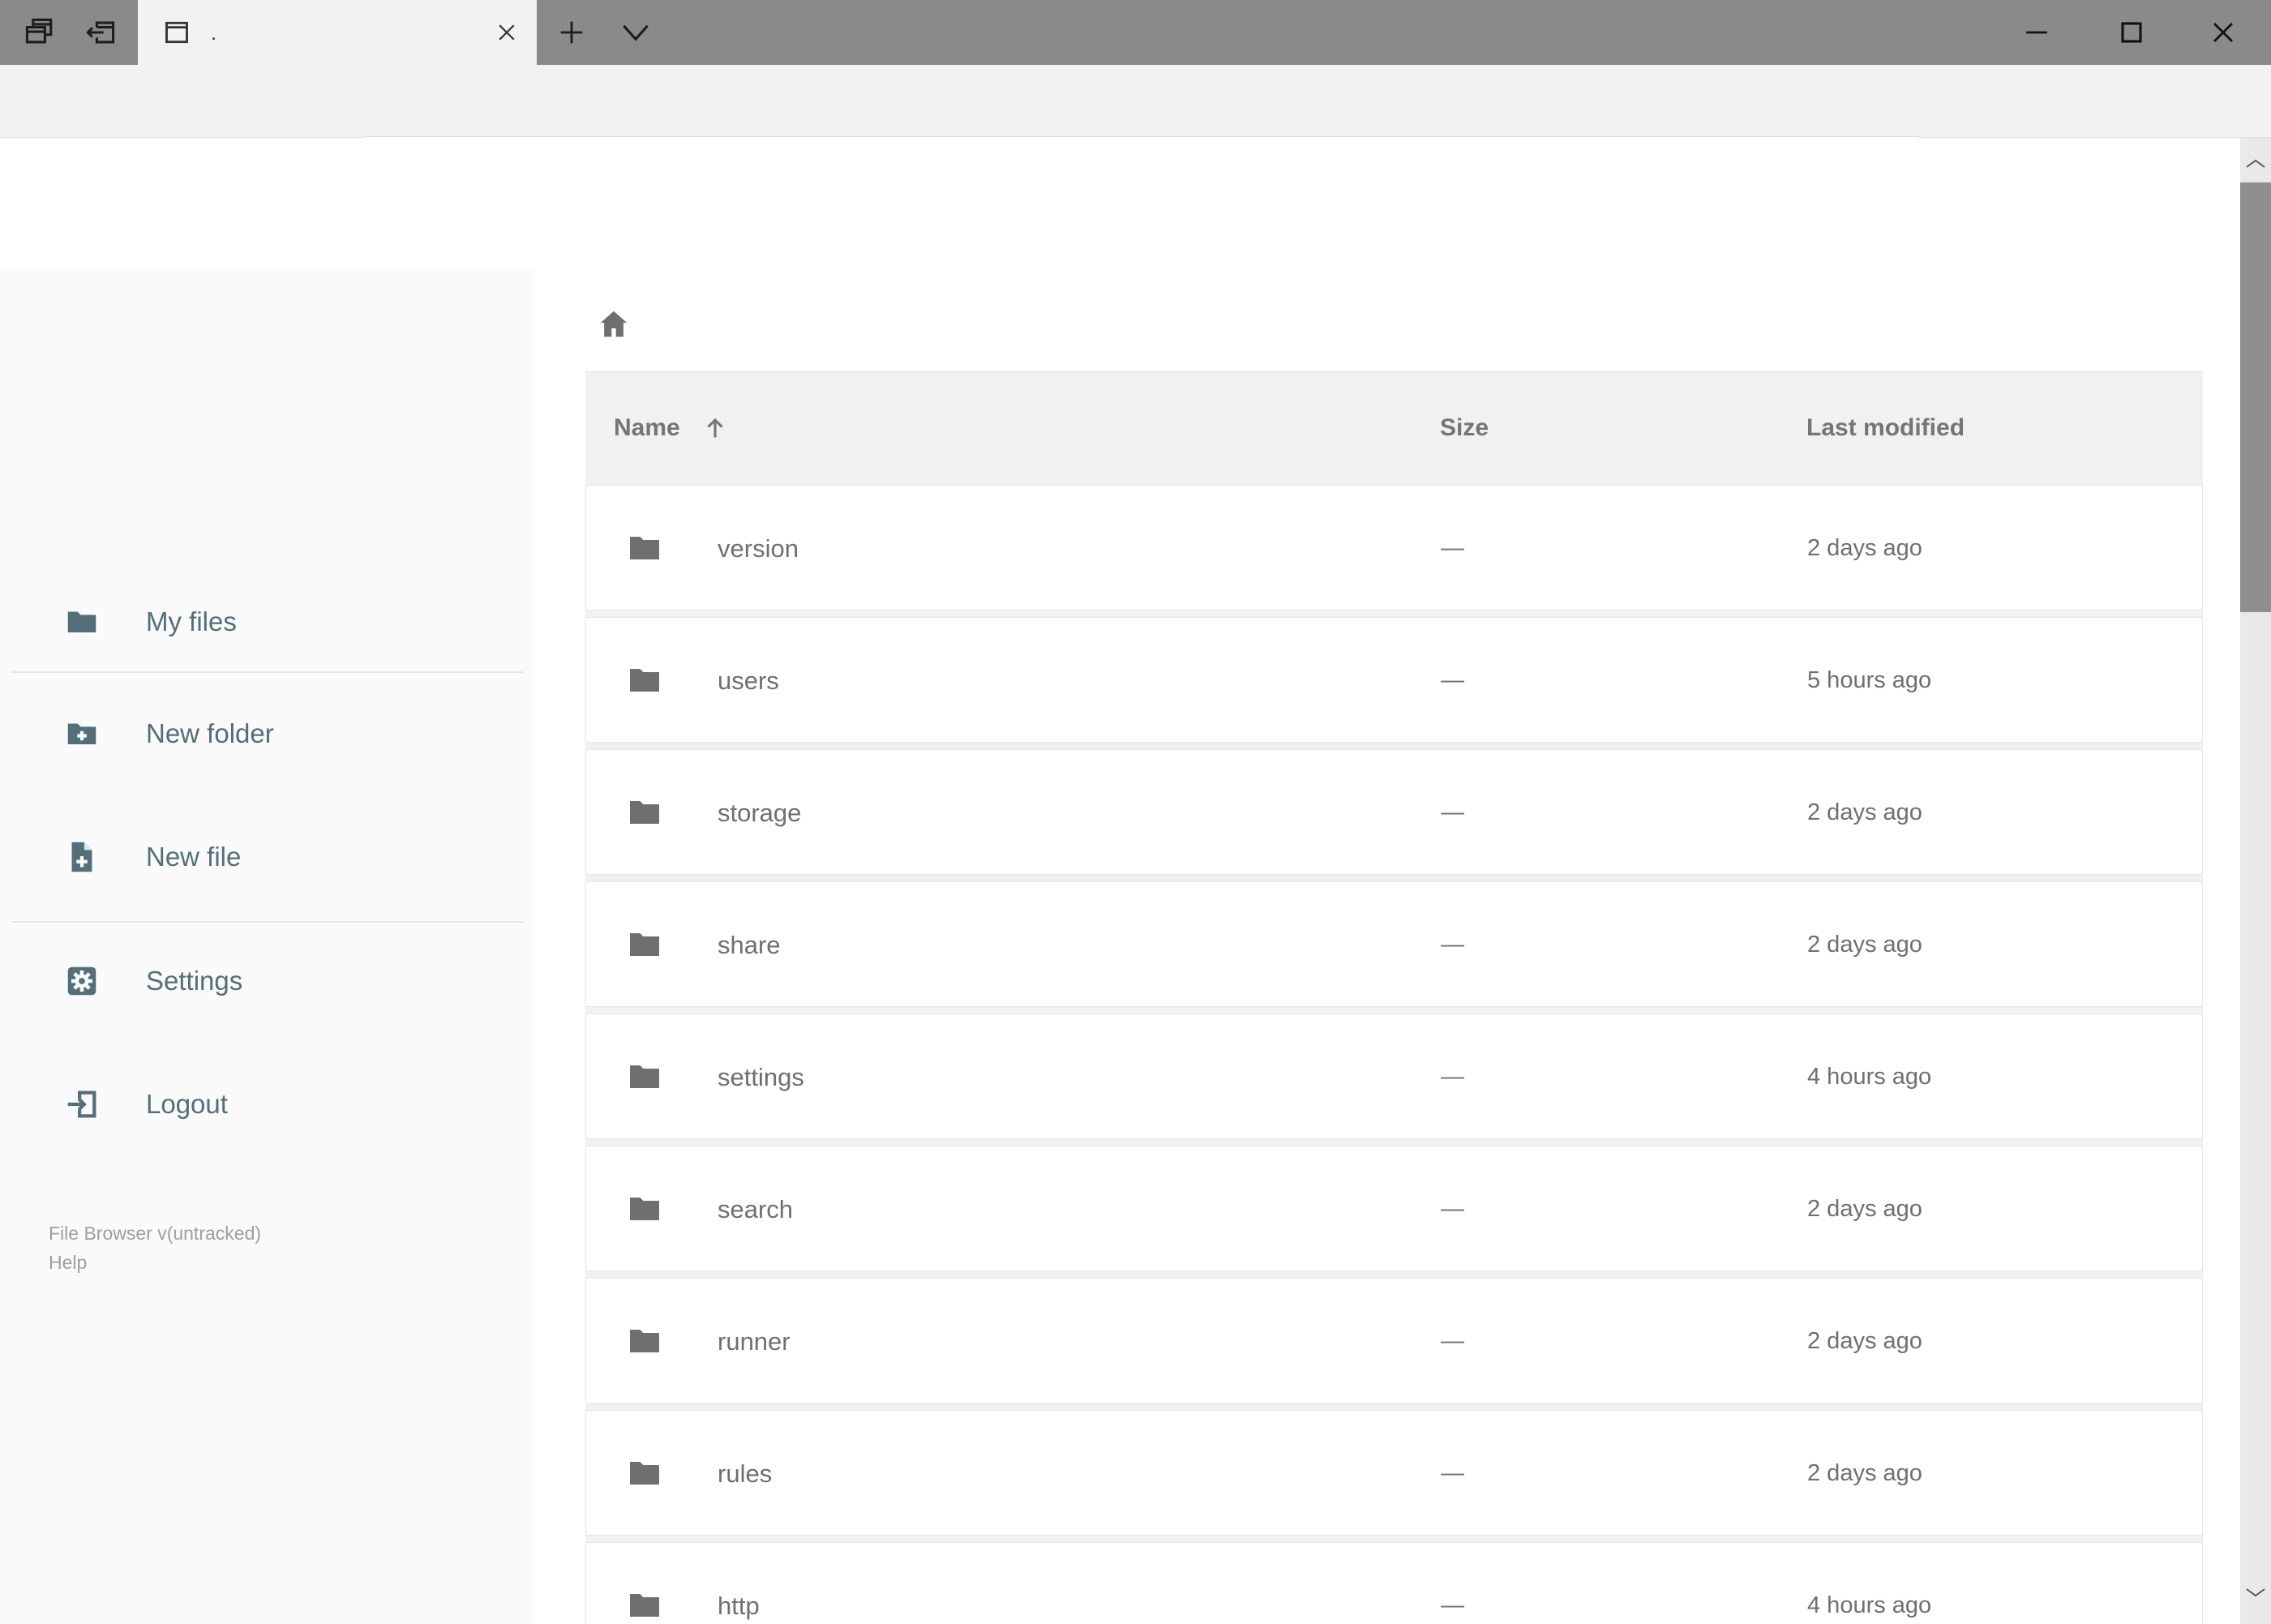 The width and height of the screenshot is (2271, 1624). I want to click on breadcrumb-home-icon, so click(613, 325).